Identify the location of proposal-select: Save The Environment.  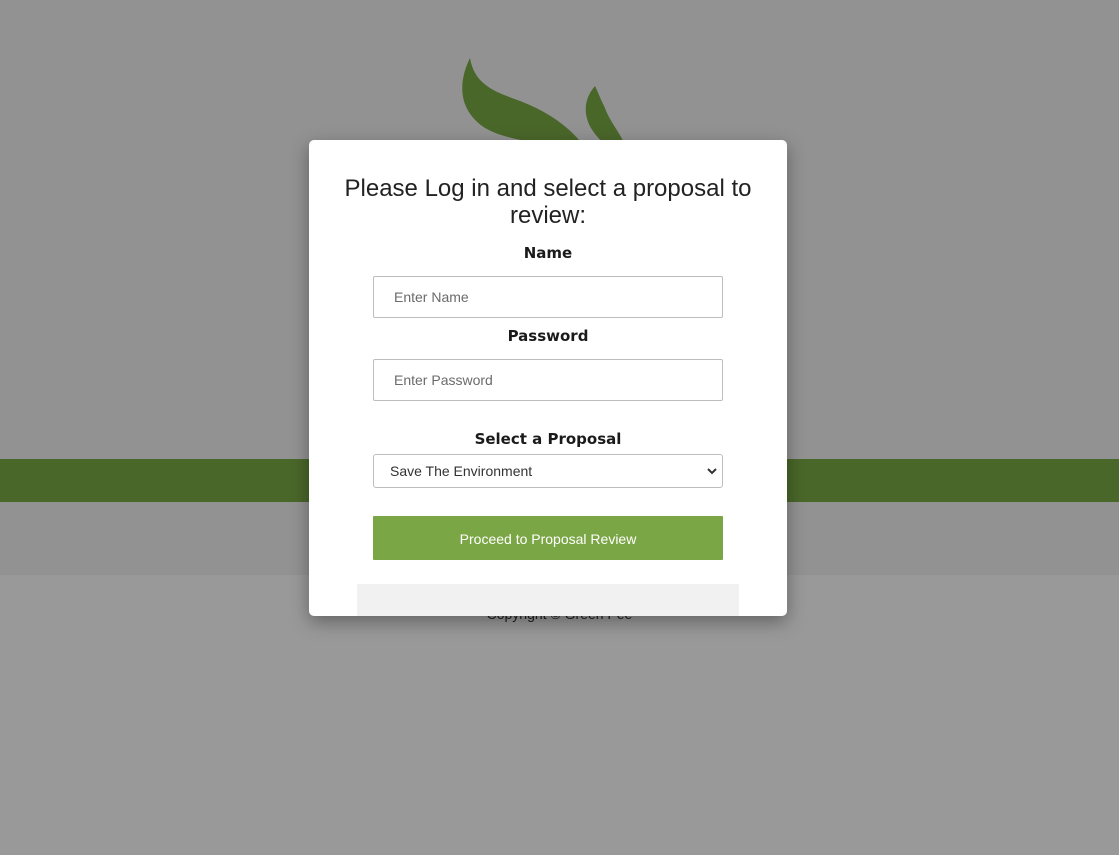
(548, 471).